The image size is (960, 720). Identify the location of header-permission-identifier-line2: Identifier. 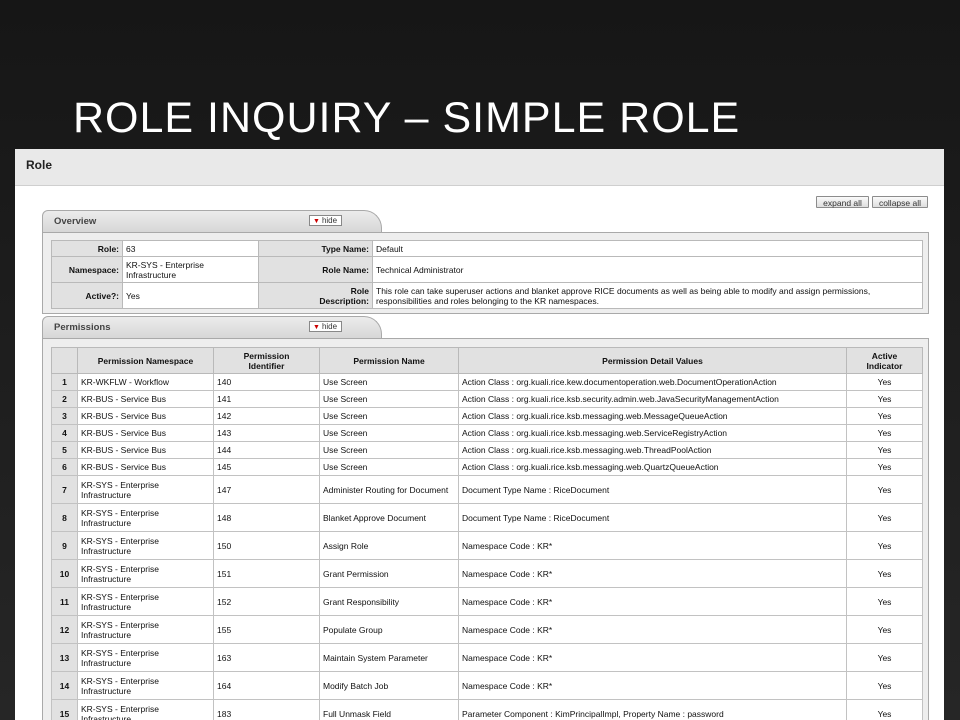
(266, 365).